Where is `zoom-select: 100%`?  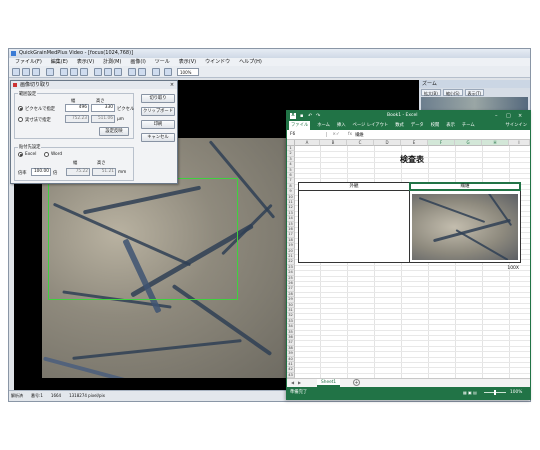
zoom-select: 100% is located at coordinates (188, 72).